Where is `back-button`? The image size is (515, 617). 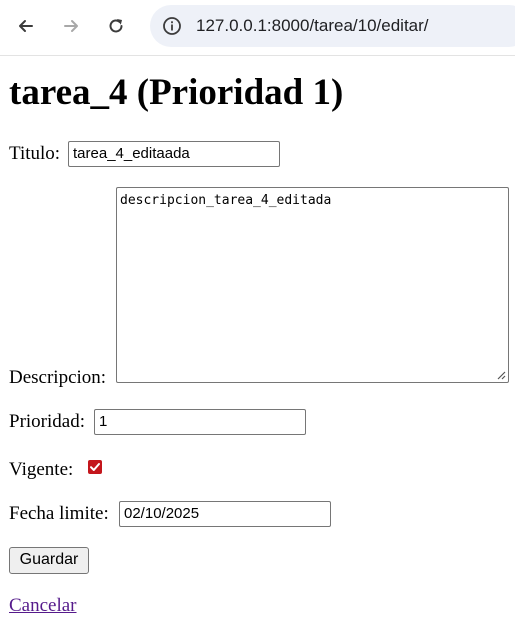
back-button is located at coordinates (26, 26).